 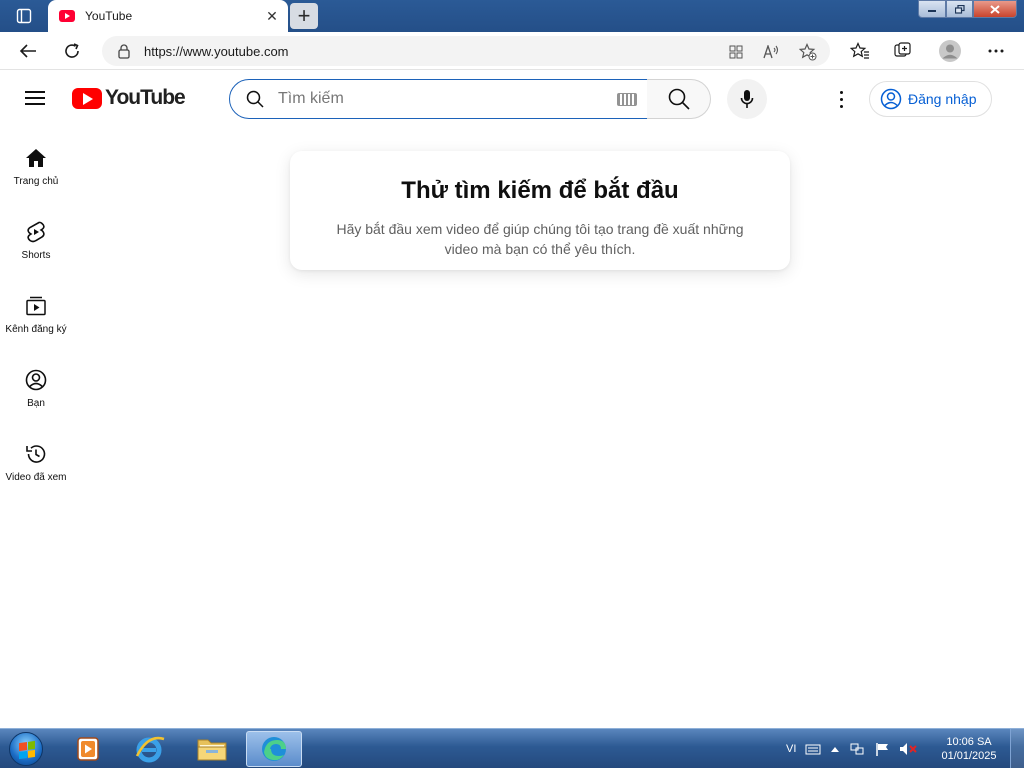 I want to click on search-button, so click(x=679, y=99).